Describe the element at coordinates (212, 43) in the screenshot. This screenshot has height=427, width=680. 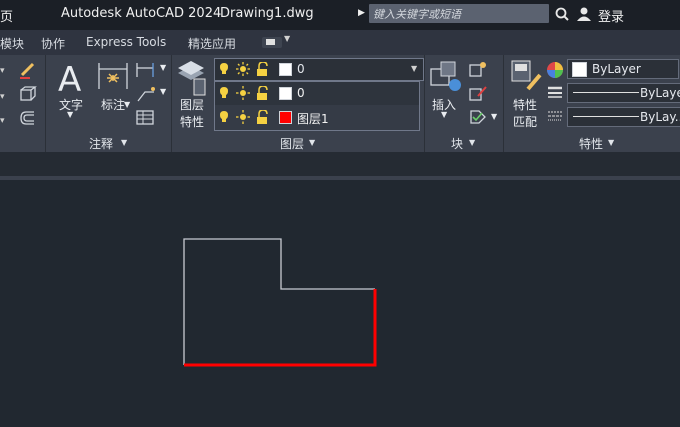
I see `tab-featured-apps: 精选应用` at that location.